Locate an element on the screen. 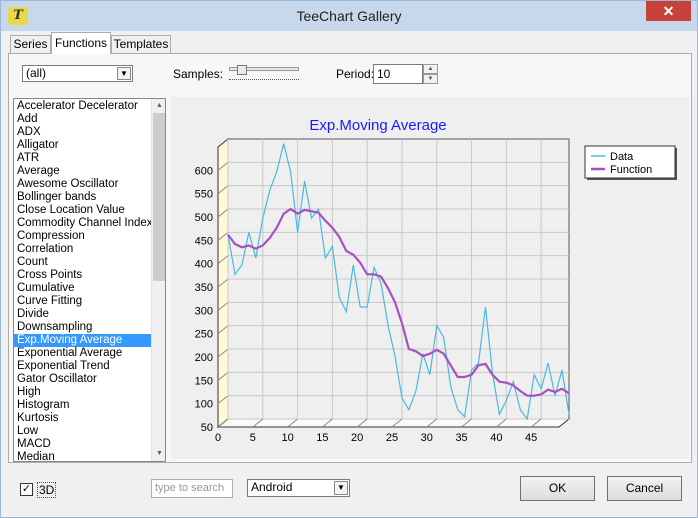 This screenshot has height=518, width=698. list-item: Cumulative is located at coordinates (82, 288).